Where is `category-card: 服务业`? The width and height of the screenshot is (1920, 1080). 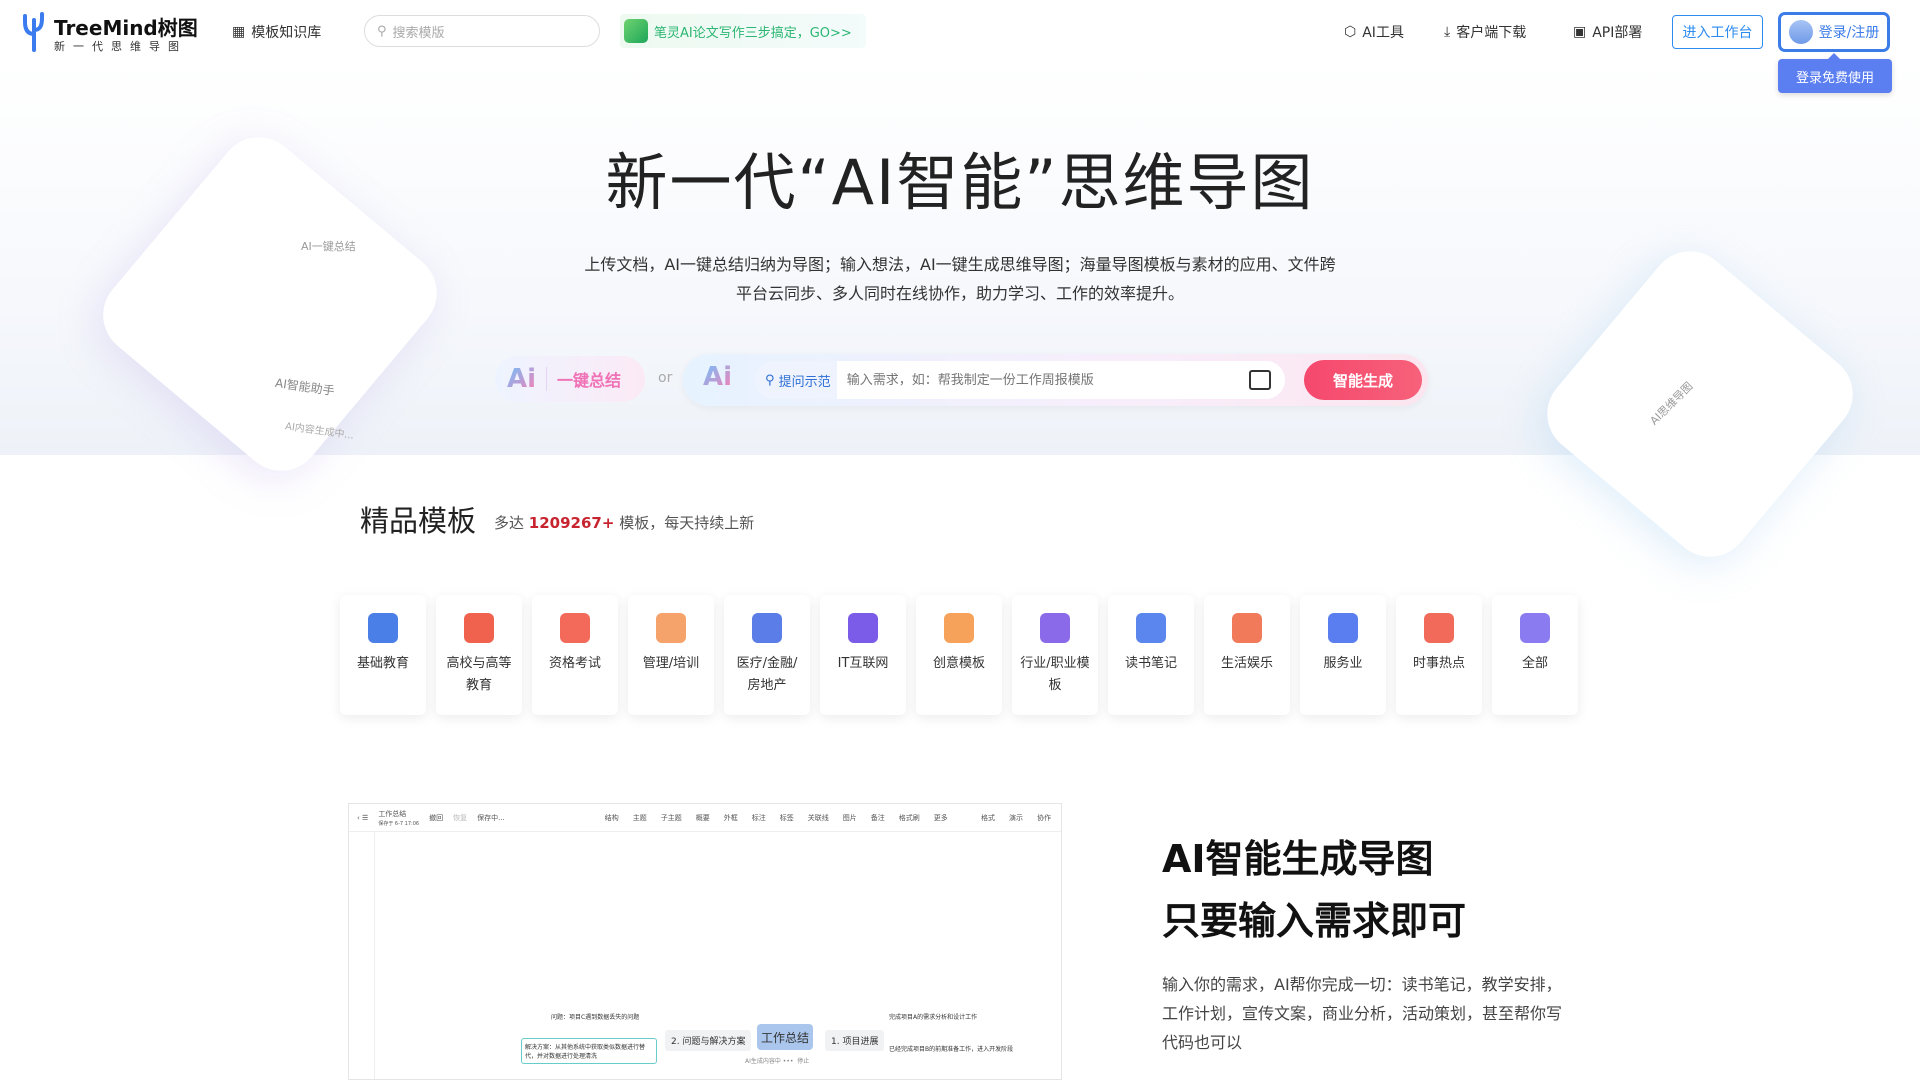 category-card: 服务业 is located at coordinates (1343, 655).